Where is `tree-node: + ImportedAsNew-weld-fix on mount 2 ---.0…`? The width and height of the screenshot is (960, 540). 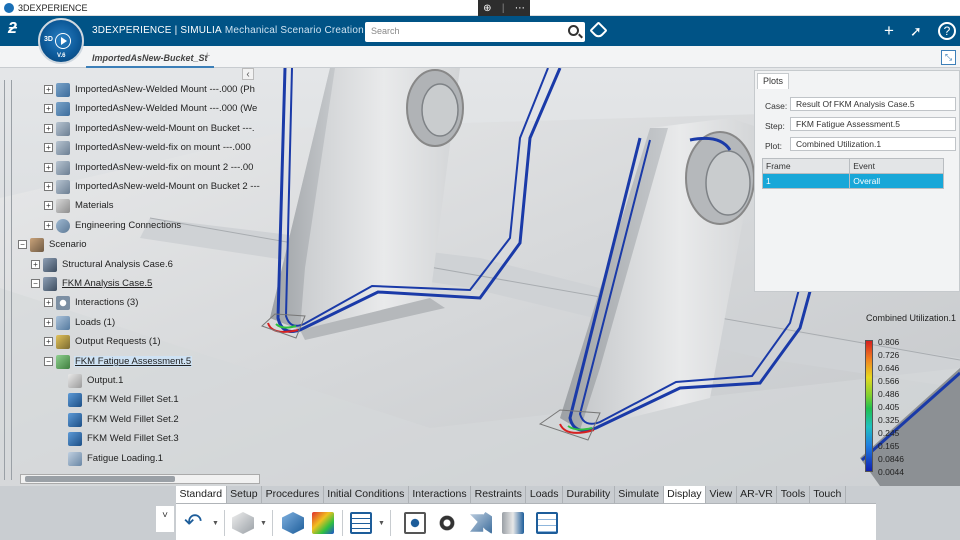 tree-node: + ImportedAsNew-weld-fix on mount 2 ---.0… is located at coordinates (149, 167).